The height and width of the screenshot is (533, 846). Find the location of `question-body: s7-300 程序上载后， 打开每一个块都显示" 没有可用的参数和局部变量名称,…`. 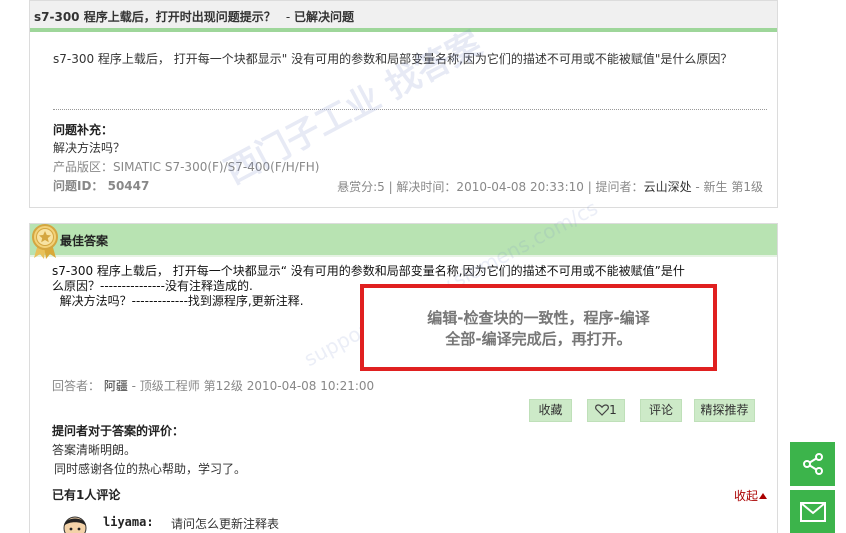

question-body: s7-300 程序上载后， 打开每一个块都显示" 没有可用的参数和局部变量名称,… is located at coordinates (393, 59).